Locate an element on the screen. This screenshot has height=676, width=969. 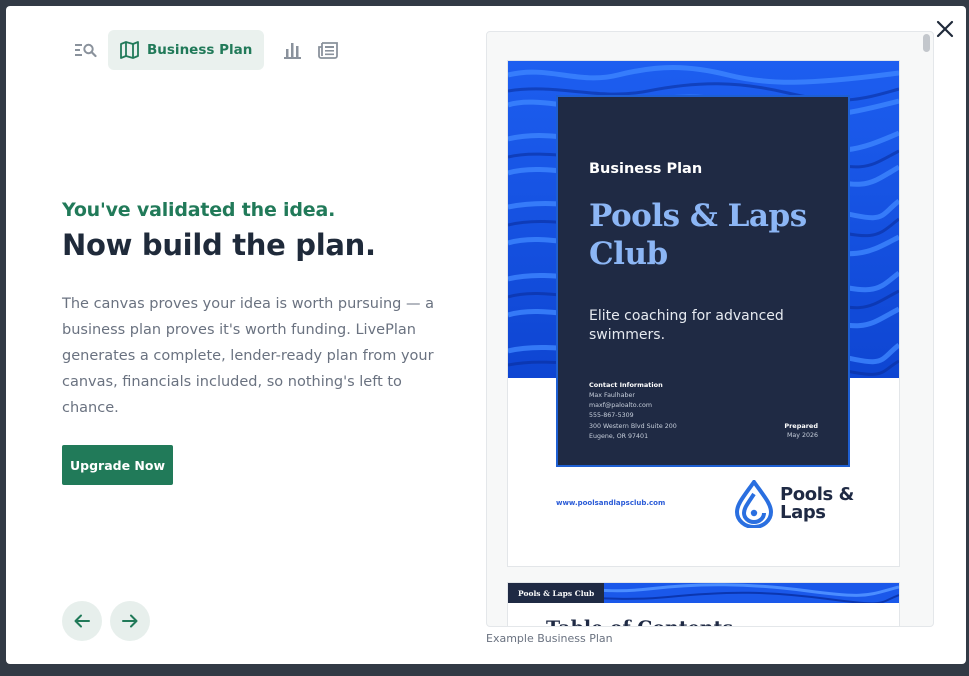
hero-eyebrow: You've validated the idea. is located at coordinates (199, 210).